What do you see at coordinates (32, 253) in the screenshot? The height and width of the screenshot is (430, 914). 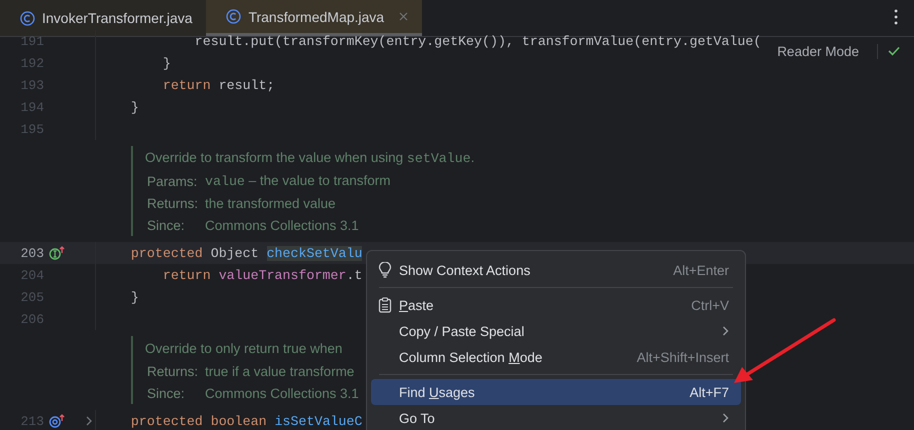 I see `line-number: 203` at bounding box center [32, 253].